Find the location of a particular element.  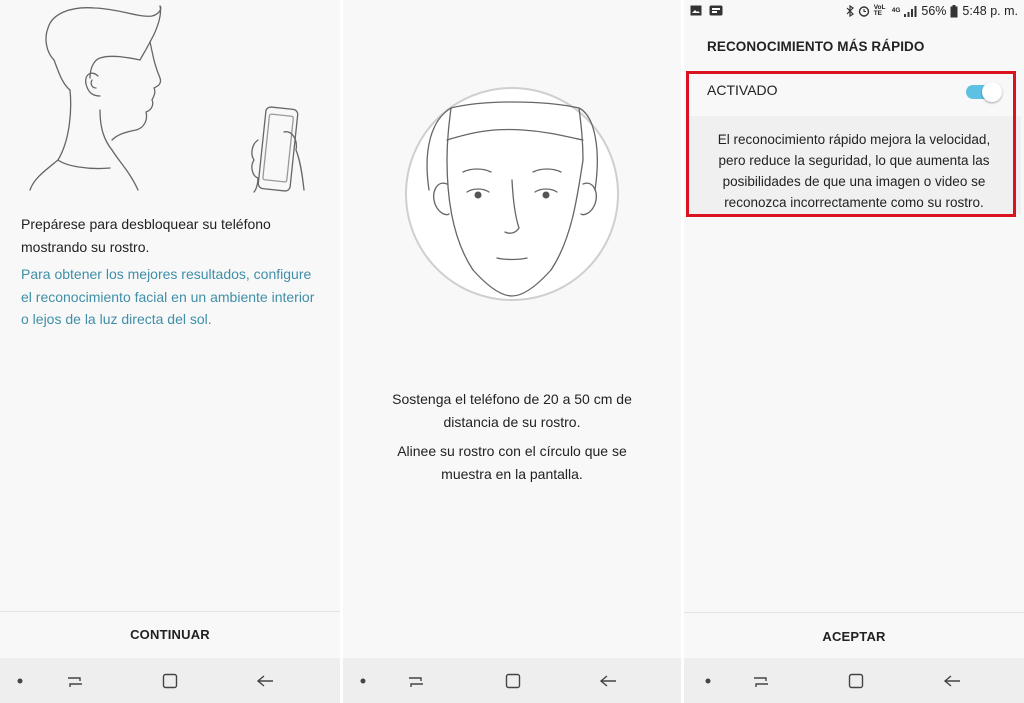

battery-percent: 56% is located at coordinates (934, 11).